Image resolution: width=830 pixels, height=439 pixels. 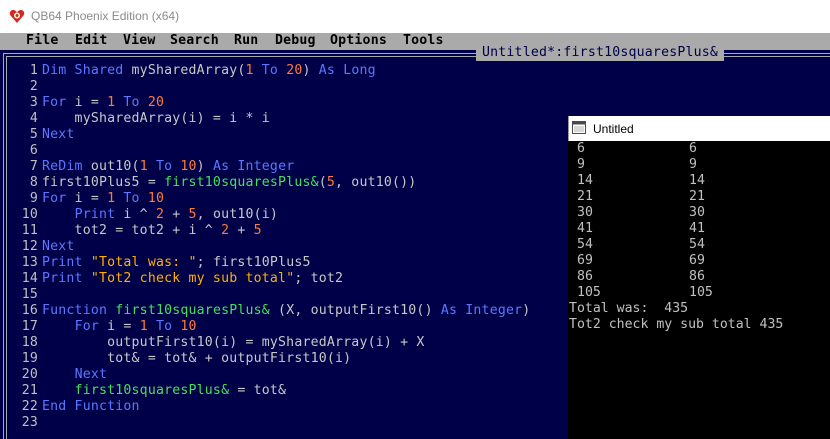 What do you see at coordinates (272, 167) in the screenshot?
I see `code-line: 7 ReDim out10(1 To 10) As Integer` at bounding box center [272, 167].